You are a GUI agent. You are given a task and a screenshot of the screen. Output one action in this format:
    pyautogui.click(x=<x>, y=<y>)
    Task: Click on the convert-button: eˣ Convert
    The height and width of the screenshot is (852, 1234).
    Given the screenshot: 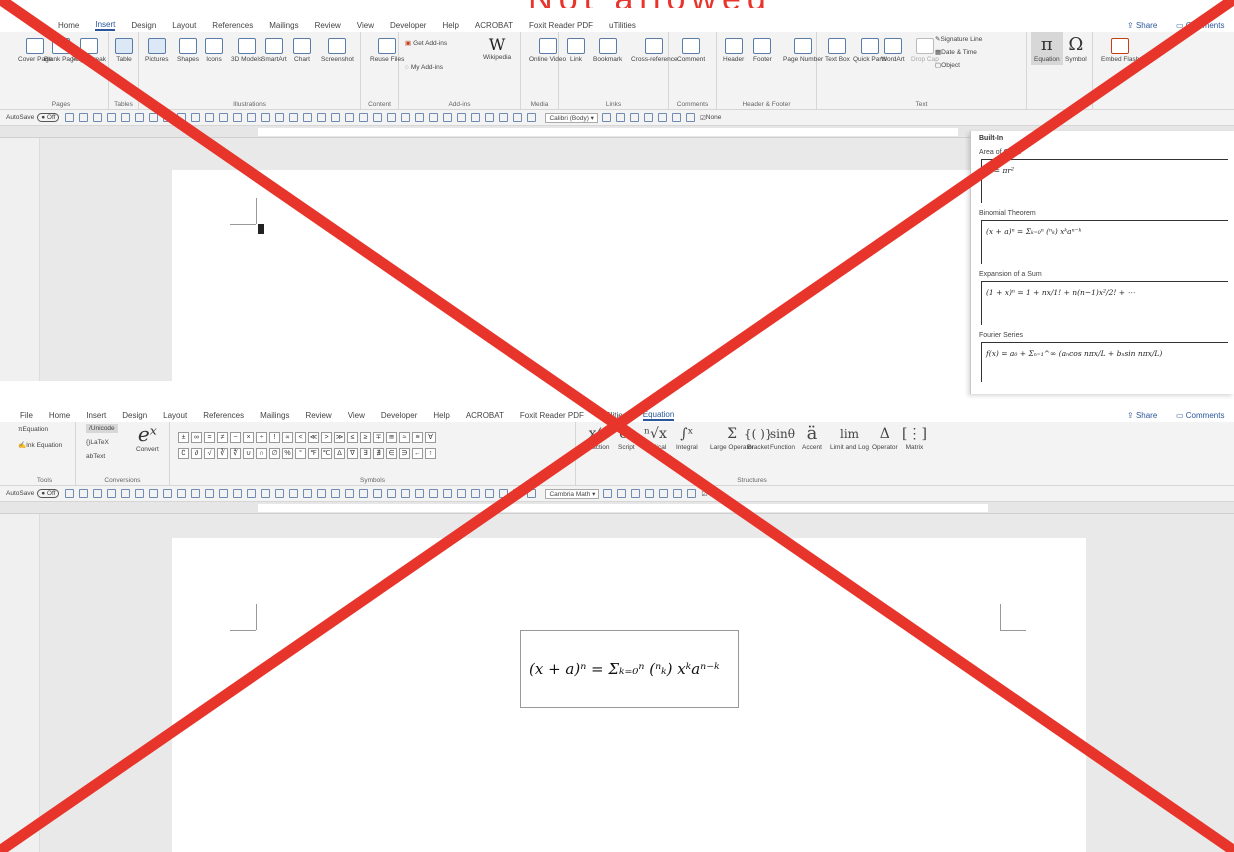 What is the action you would take?
    pyautogui.click(x=147, y=437)
    